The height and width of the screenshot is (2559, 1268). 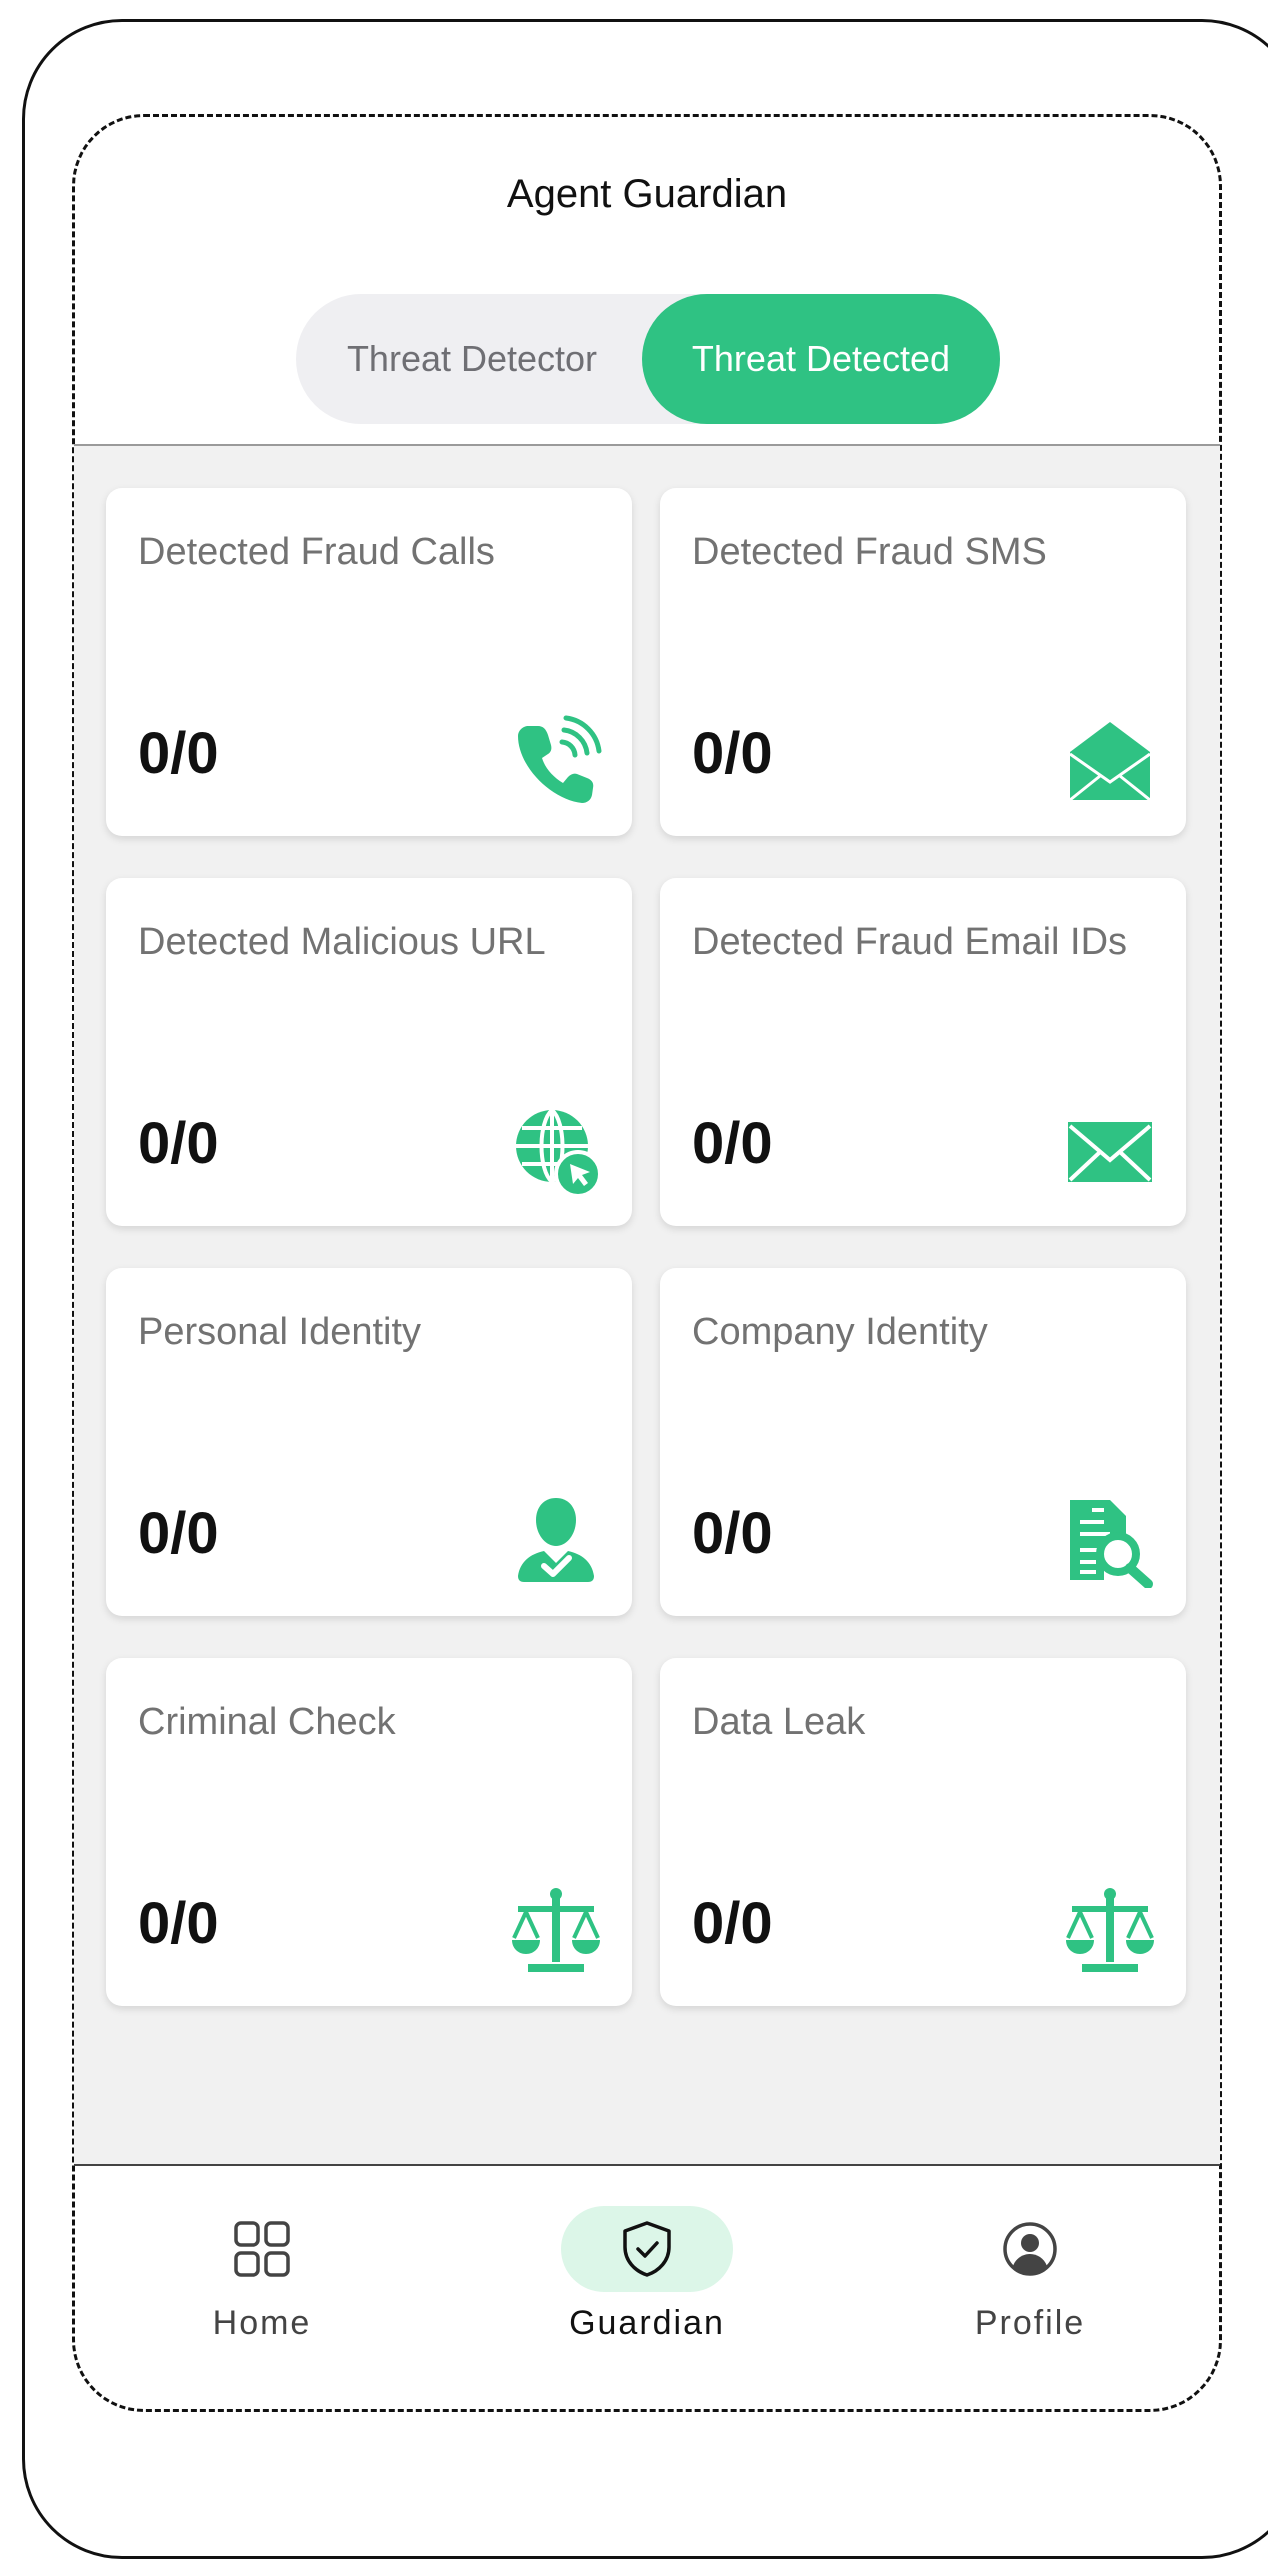 I want to click on card-title: Criminal Check, so click(x=267, y=1722).